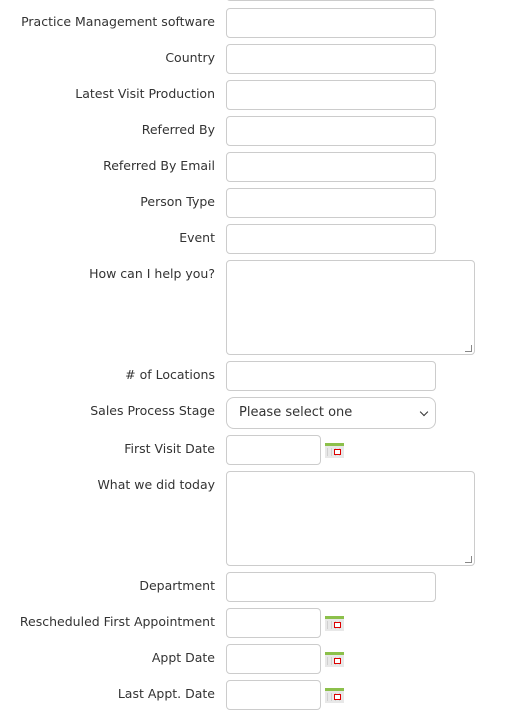  What do you see at coordinates (331, 203) in the screenshot?
I see `person-type-input` at bounding box center [331, 203].